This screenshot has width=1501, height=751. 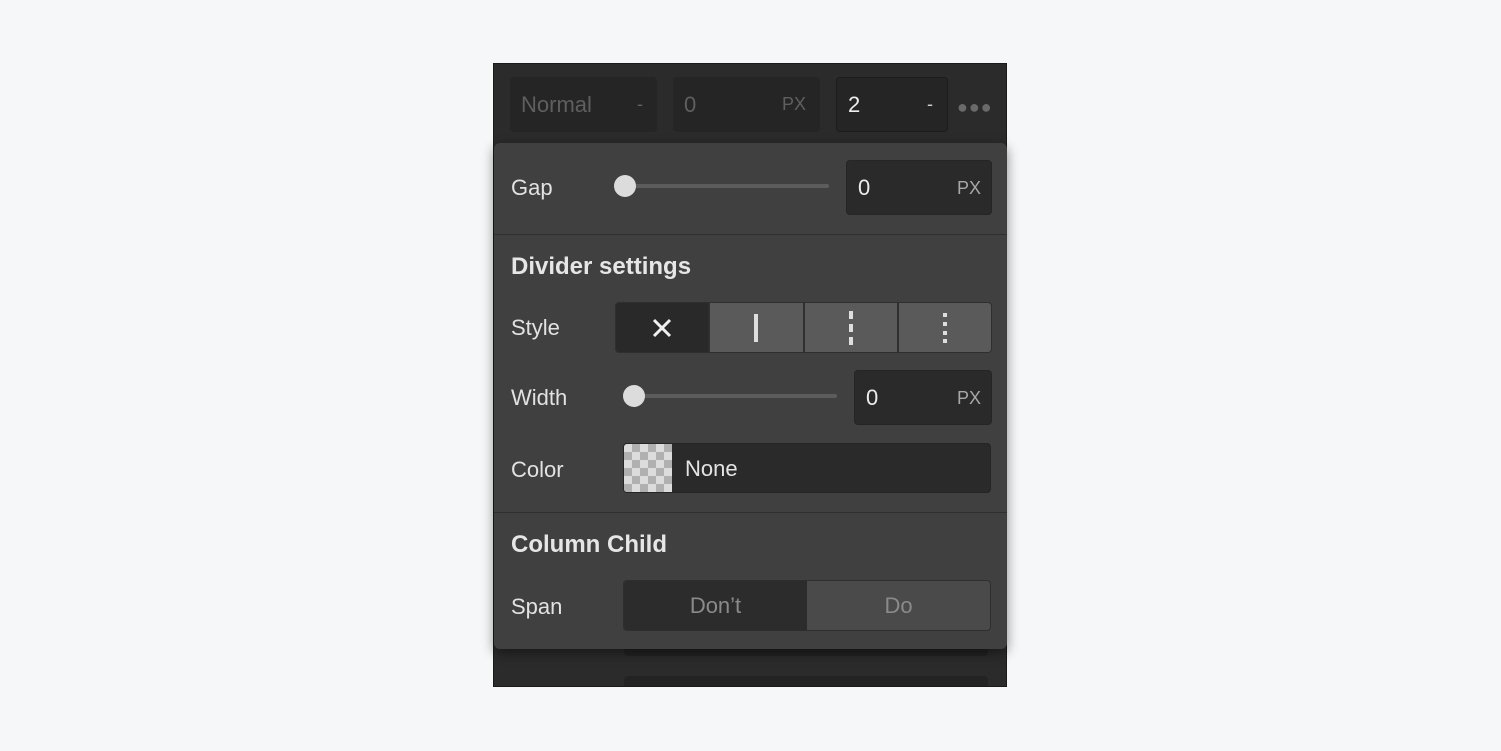 What do you see at coordinates (854, 104) in the screenshot?
I see `columns-value: 2` at bounding box center [854, 104].